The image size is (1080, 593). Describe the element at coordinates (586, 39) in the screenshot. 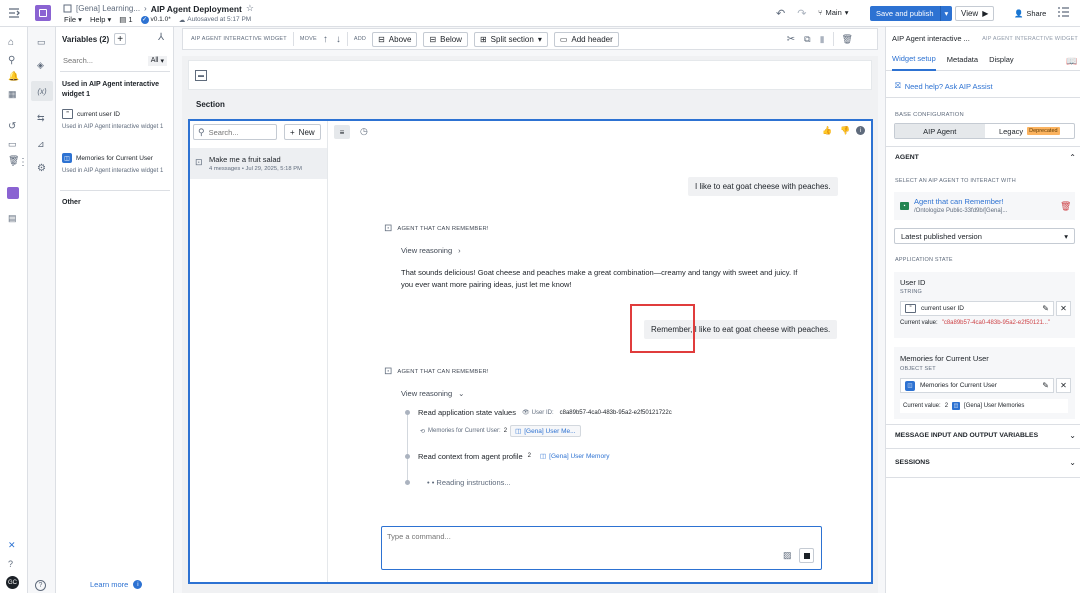

I see `add-header-button: ▭ Add header` at that location.